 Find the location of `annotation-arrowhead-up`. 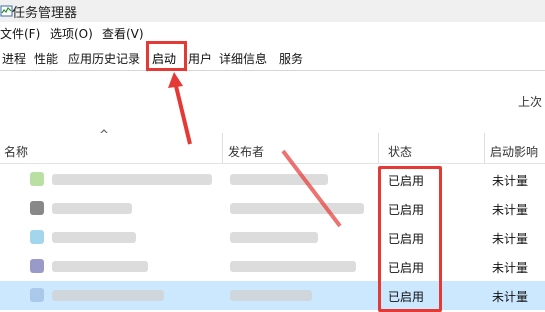

annotation-arrowhead-up is located at coordinates (175, 80).